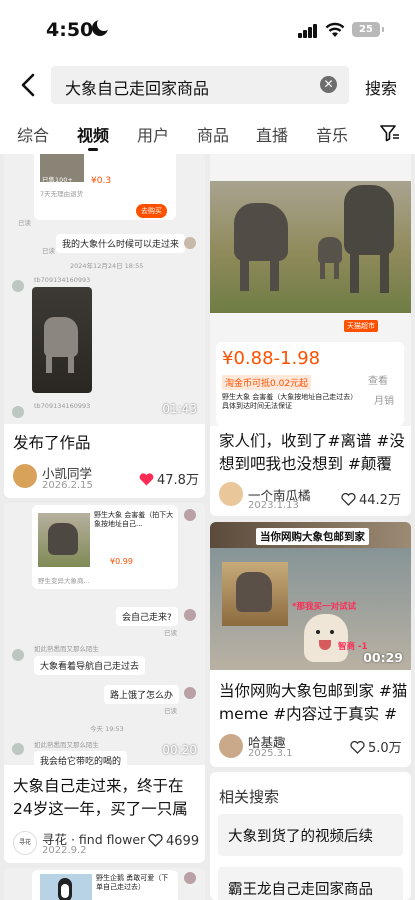 Image resolution: width=415 pixels, height=900 pixels. What do you see at coordinates (368, 29) in the screenshot?
I see `battery-icon: 25` at bounding box center [368, 29].